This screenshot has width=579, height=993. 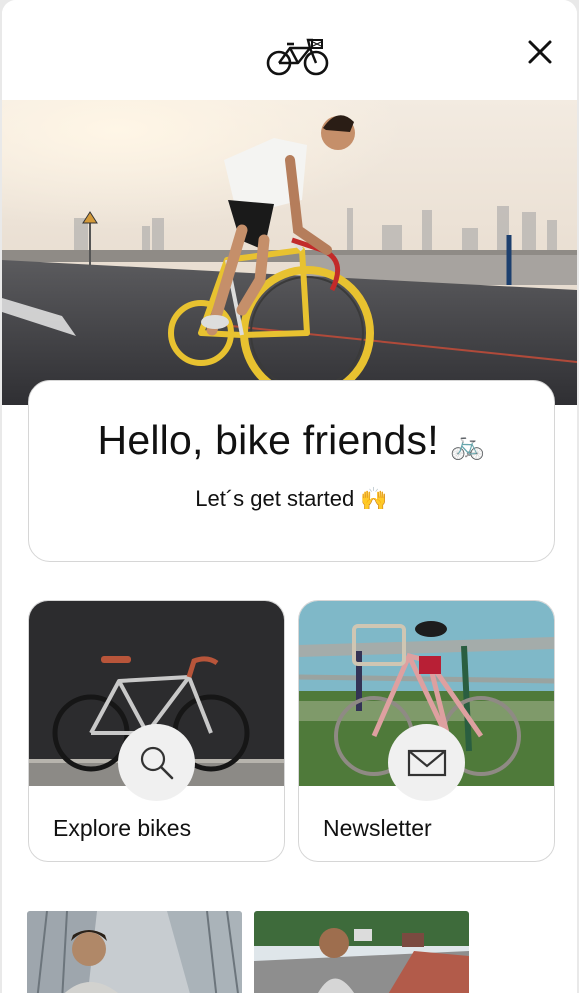 I want to click on search-icon, so click(x=156, y=762).